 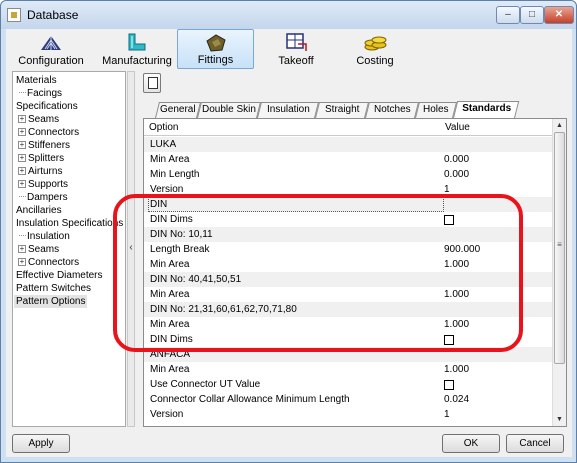 I want to click on section-row-din-40-51: DIN No: 40,41,50,51, so click(x=348, y=279).